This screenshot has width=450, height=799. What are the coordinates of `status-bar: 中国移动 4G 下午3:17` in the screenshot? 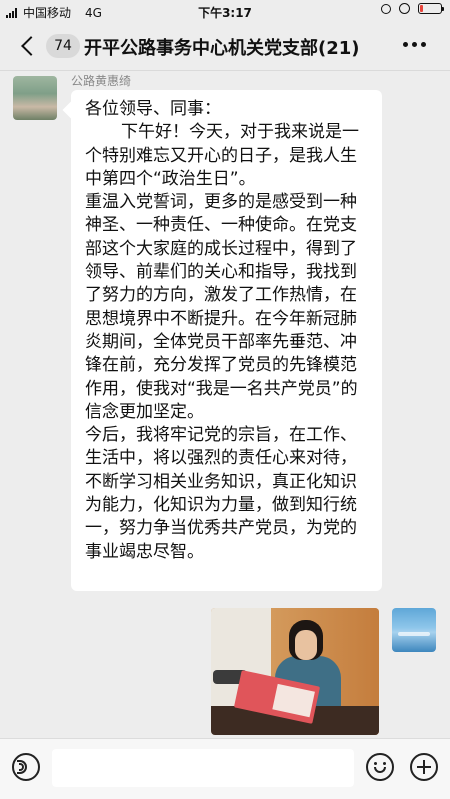 It's located at (225, 11).